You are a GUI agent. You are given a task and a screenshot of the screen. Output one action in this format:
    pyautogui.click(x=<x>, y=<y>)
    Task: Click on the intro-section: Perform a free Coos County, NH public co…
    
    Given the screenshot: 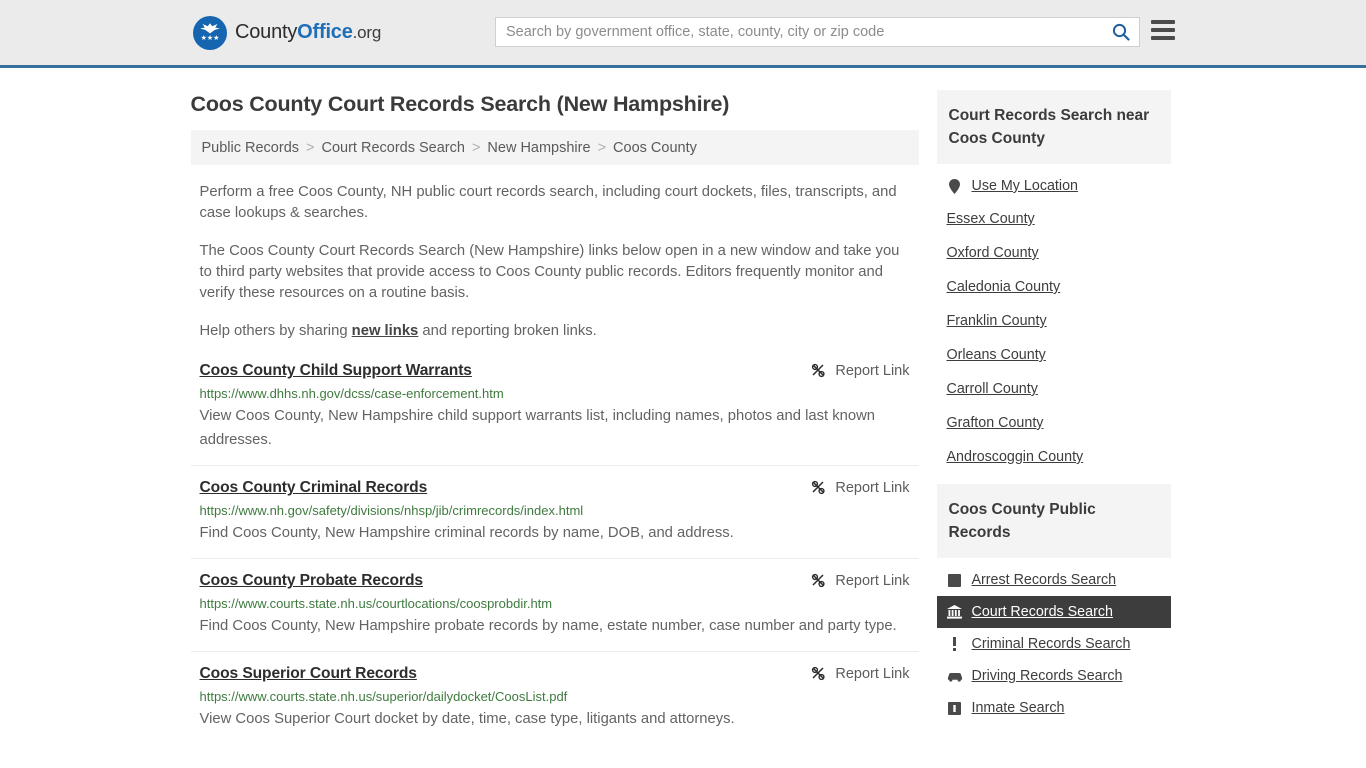 What is the action you would take?
    pyautogui.click(x=555, y=262)
    